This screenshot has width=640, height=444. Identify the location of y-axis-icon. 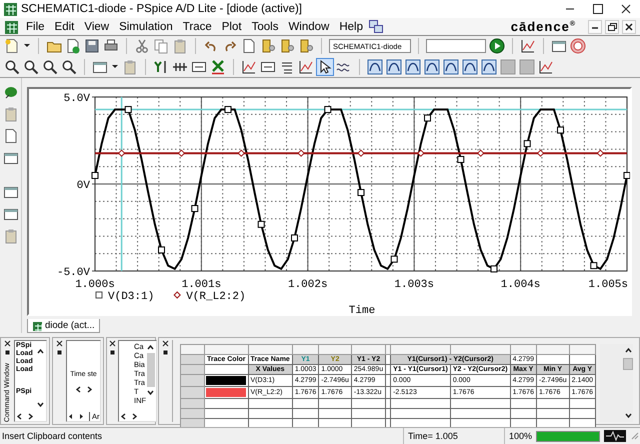
(161, 66).